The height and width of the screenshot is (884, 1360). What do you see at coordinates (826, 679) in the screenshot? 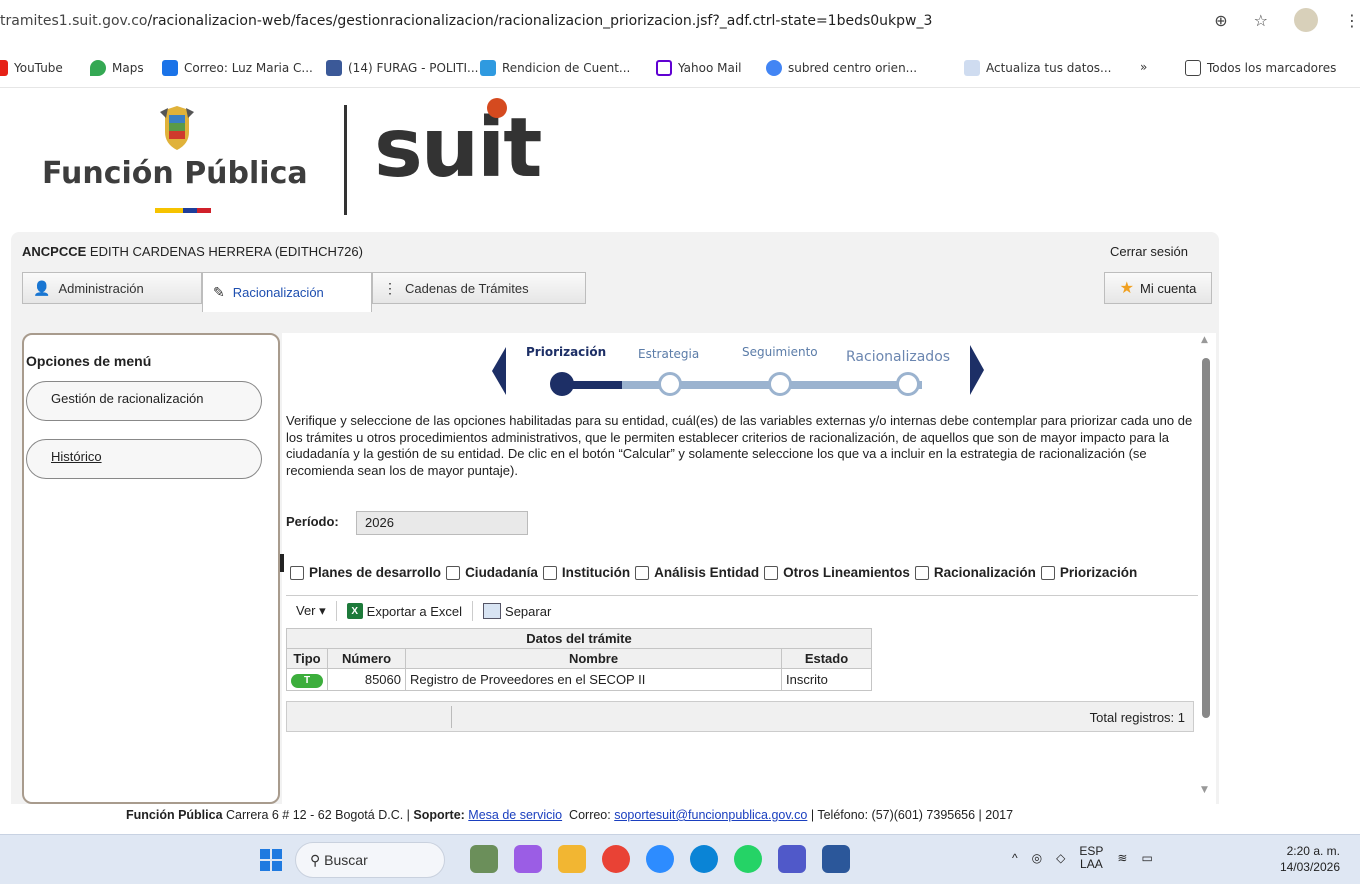
I see `cell-estado: Inscrito` at bounding box center [826, 679].